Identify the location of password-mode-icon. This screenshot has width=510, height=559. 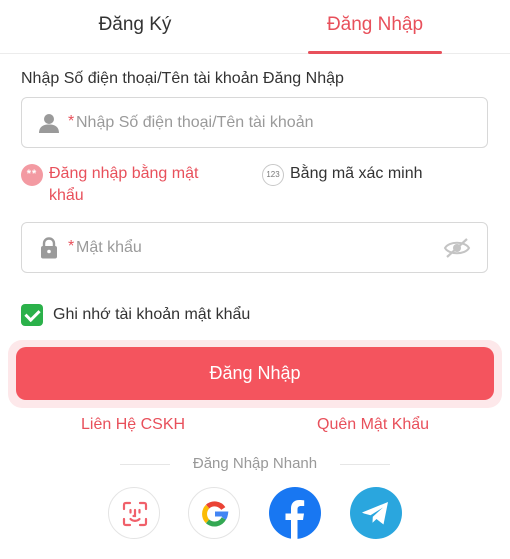
(32, 175).